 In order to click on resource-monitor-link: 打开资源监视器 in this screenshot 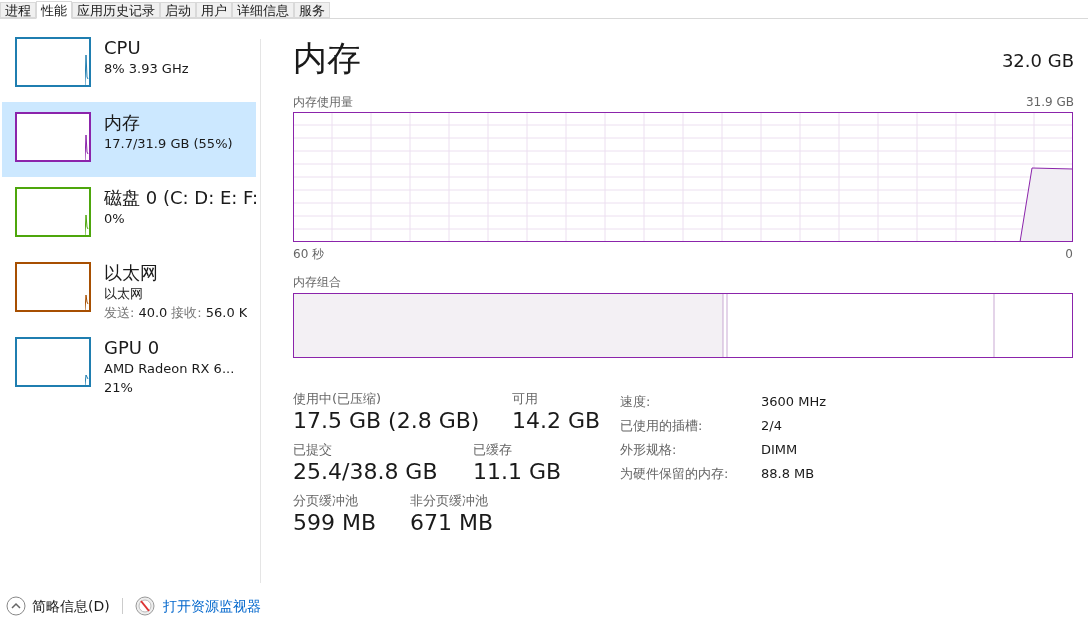, I will do `click(211, 606)`.